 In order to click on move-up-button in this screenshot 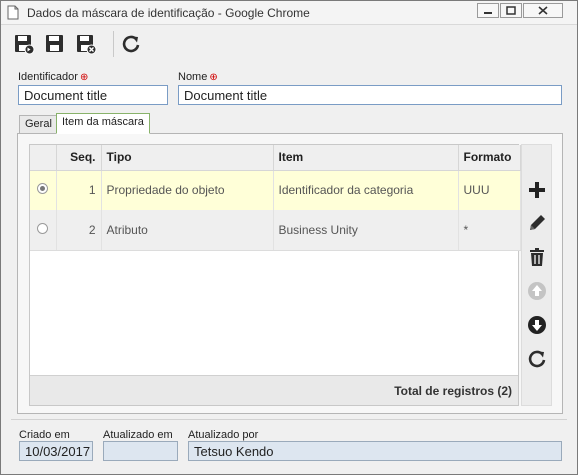, I will do `click(537, 291)`.